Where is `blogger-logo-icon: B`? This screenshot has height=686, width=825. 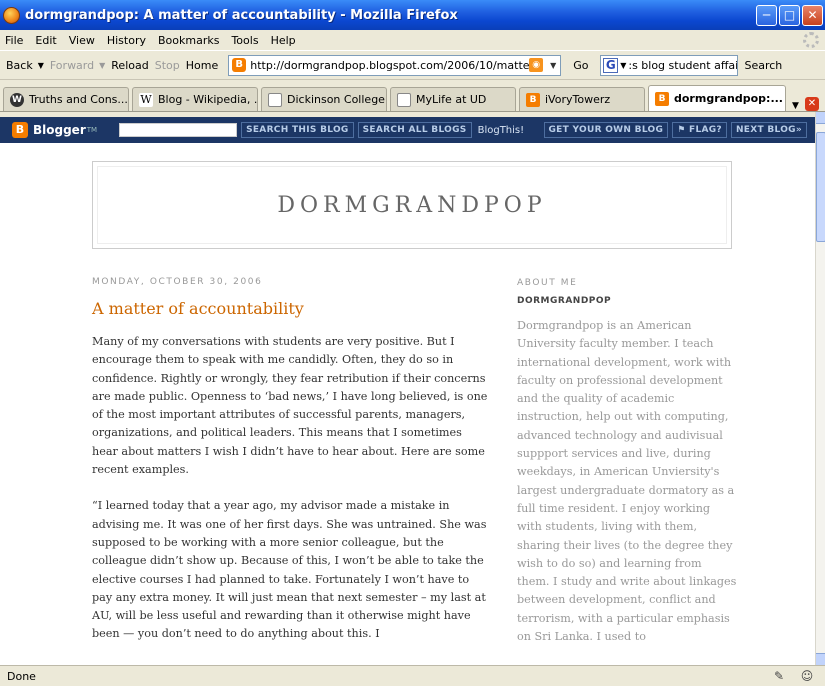 blogger-logo-icon: B is located at coordinates (20, 130).